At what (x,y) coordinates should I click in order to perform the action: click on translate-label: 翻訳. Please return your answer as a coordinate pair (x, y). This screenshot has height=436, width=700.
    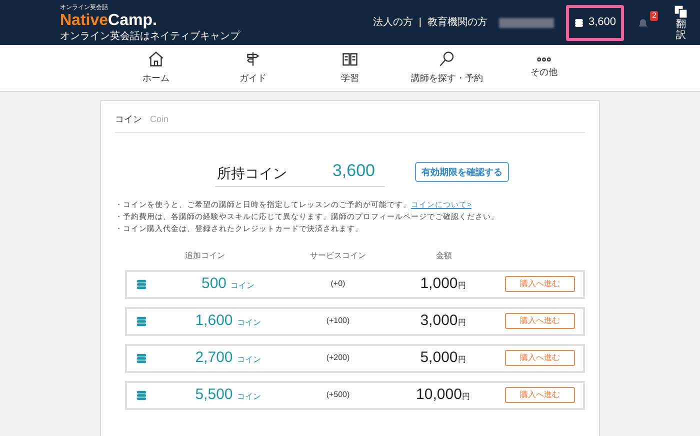
    Looking at the image, I should click on (681, 29).